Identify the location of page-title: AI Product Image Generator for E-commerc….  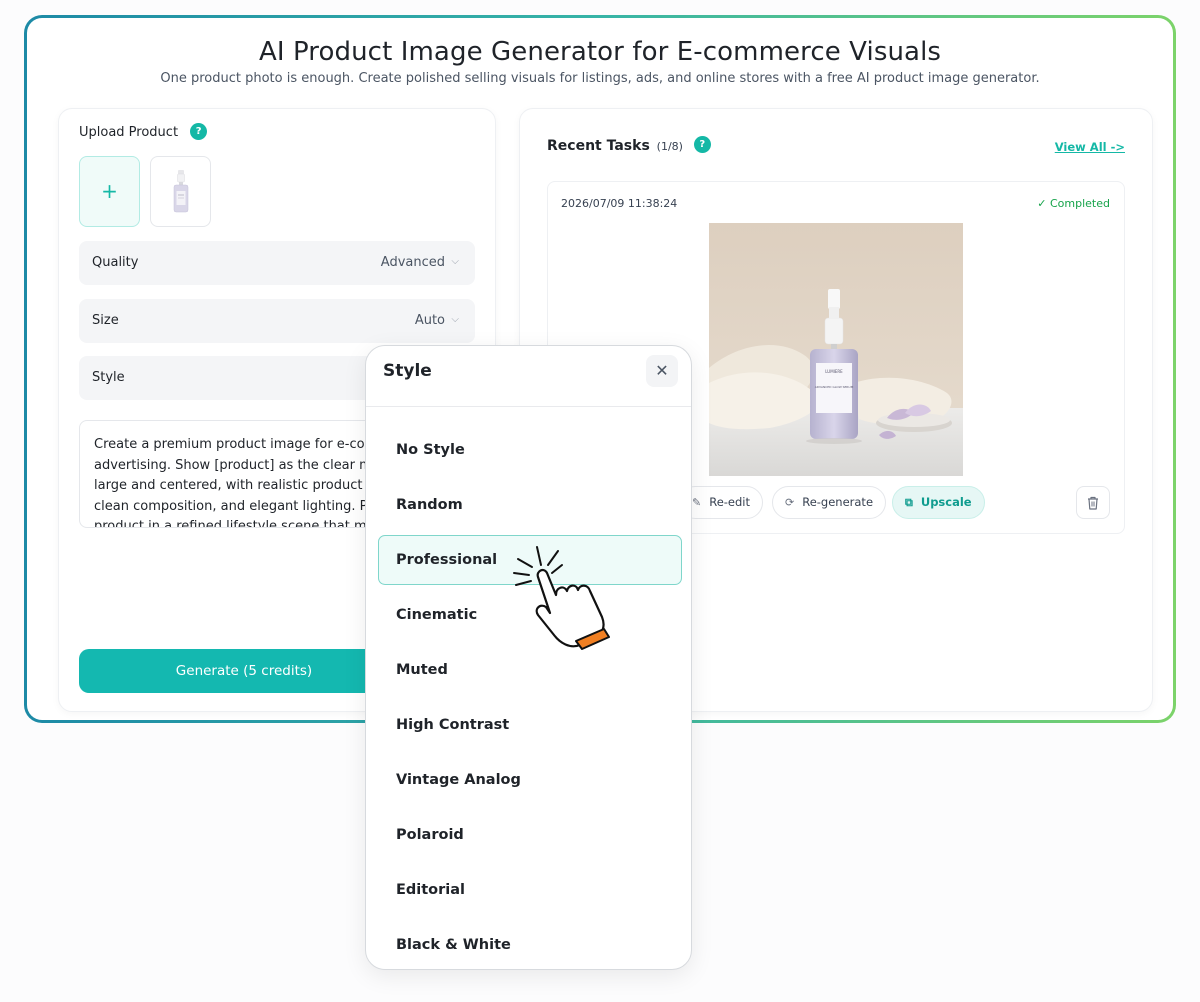
(600, 52).